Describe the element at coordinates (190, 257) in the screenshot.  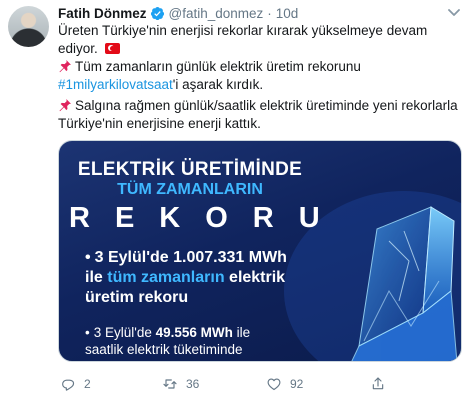
I see `bullet-1-line-1: 3 Eylül'de 1.007.331 MWh` at that location.